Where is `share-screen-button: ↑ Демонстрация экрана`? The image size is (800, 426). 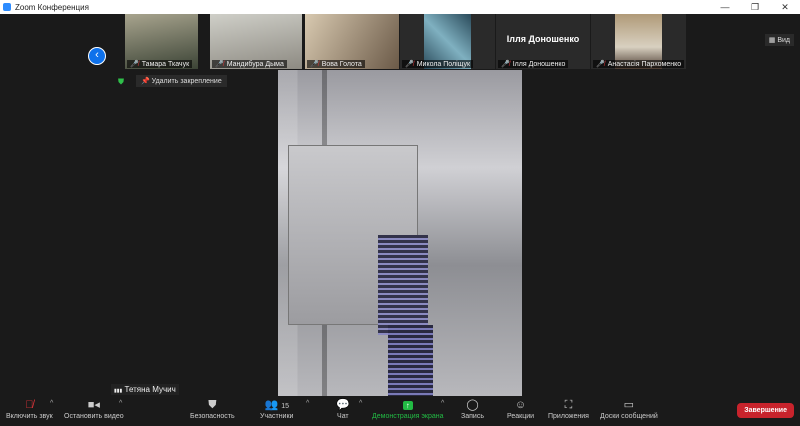
share-screen-button: ↑ Демонстрация экрана is located at coordinates (408, 409).